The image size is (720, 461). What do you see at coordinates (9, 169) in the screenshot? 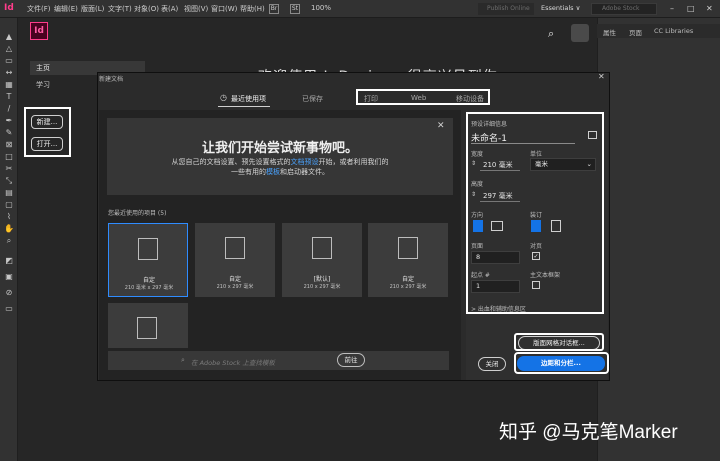
I see `scissors-tool-icon: ✂` at bounding box center [9, 169].